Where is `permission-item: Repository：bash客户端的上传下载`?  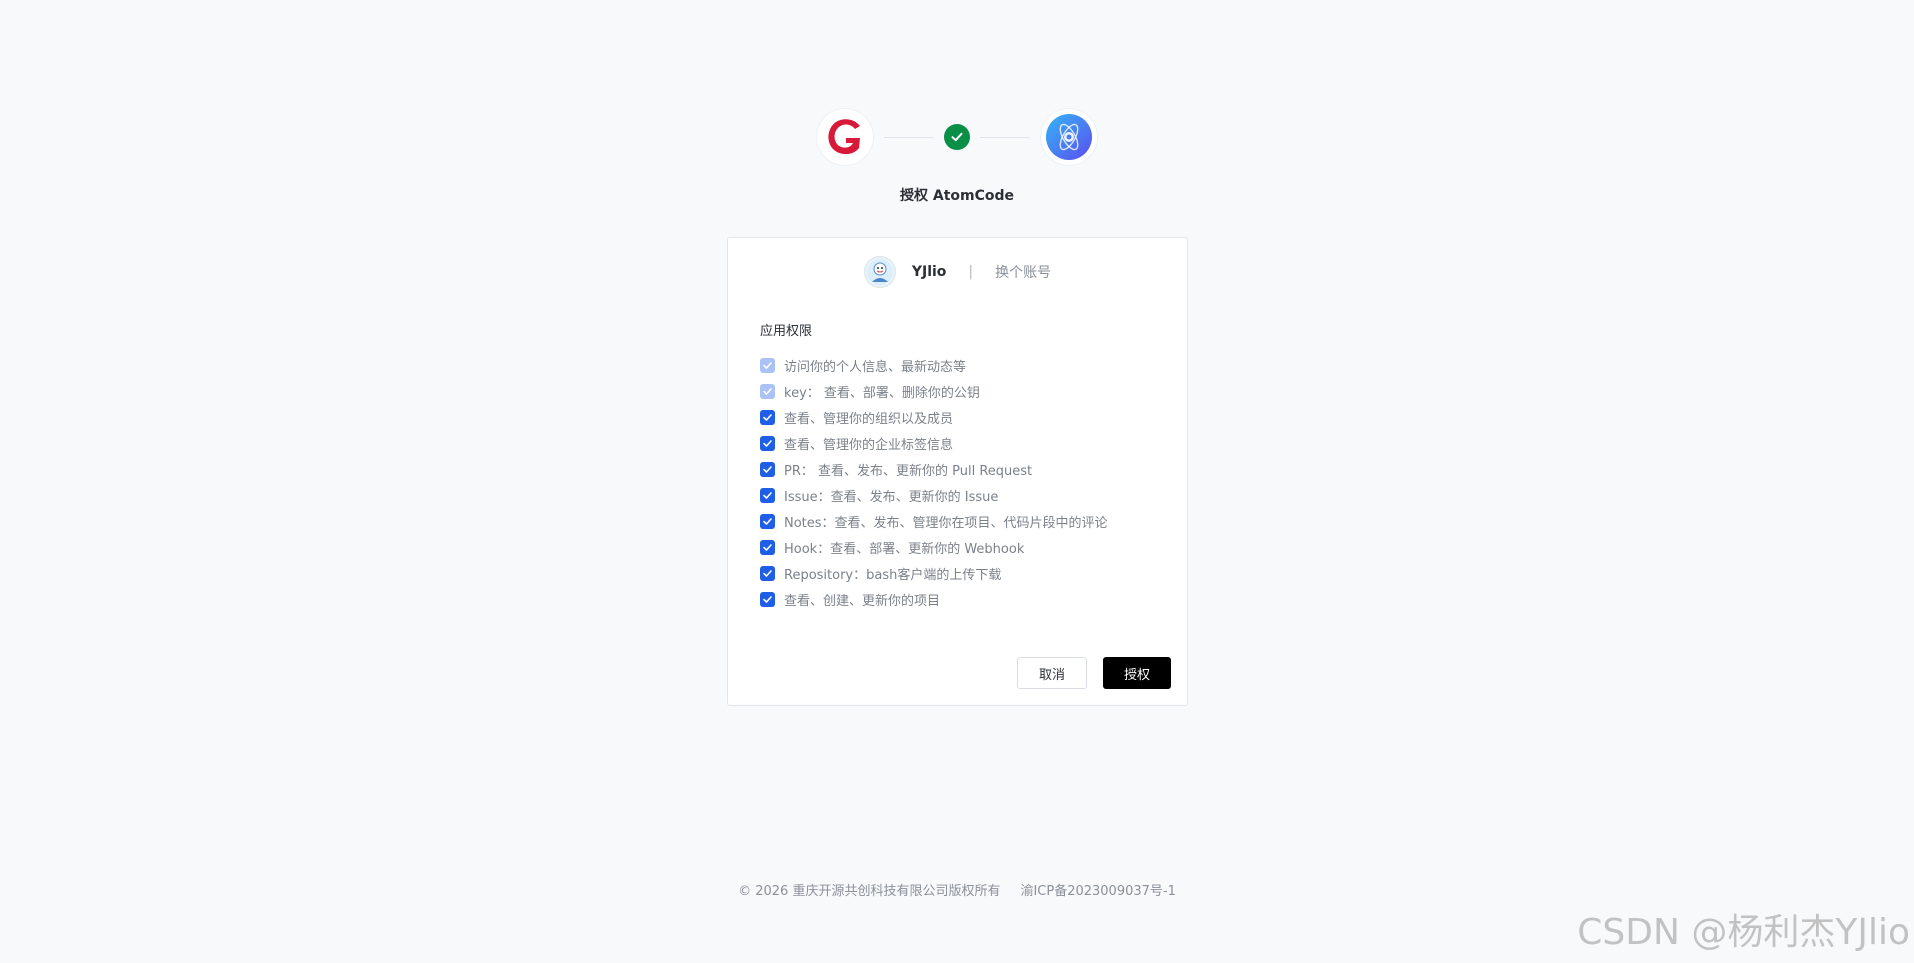 permission-item: Repository：bash客户端的上传下载 is located at coordinates (934, 573).